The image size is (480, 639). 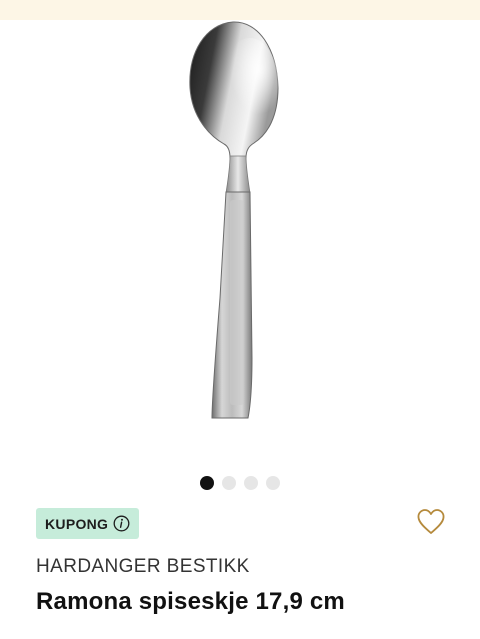 What do you see at coordinates (234, 220) in the screenshot?
I see `spoon-image` at bounding box center [234, 220].